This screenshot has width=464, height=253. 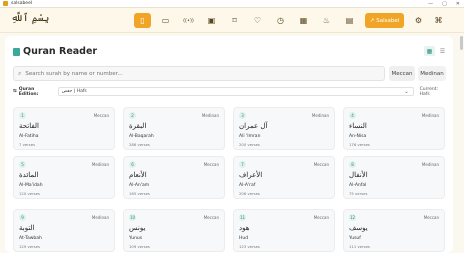 What do you see at coordinates (406, 91) in the screenshot?
I see `chevron-down-icon: ⌄` at bounding box center [406, 91].